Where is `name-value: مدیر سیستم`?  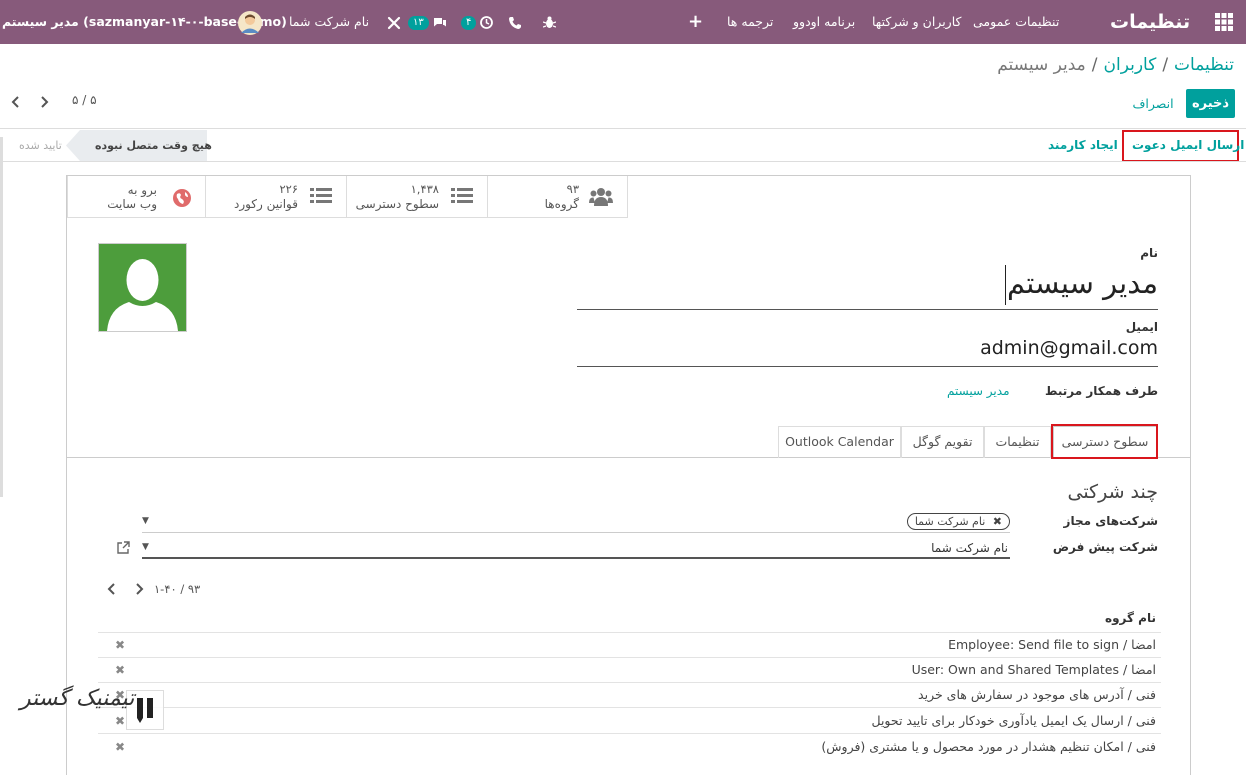
name-value: مدیر سیستم is located at coordinates (1082, 283).